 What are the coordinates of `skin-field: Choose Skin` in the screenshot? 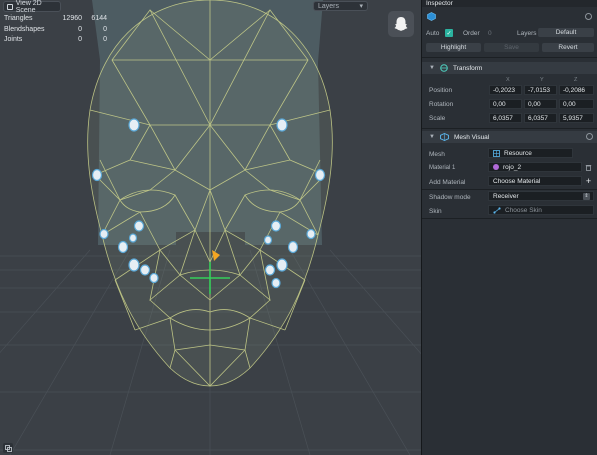 It's located at (541, 210).